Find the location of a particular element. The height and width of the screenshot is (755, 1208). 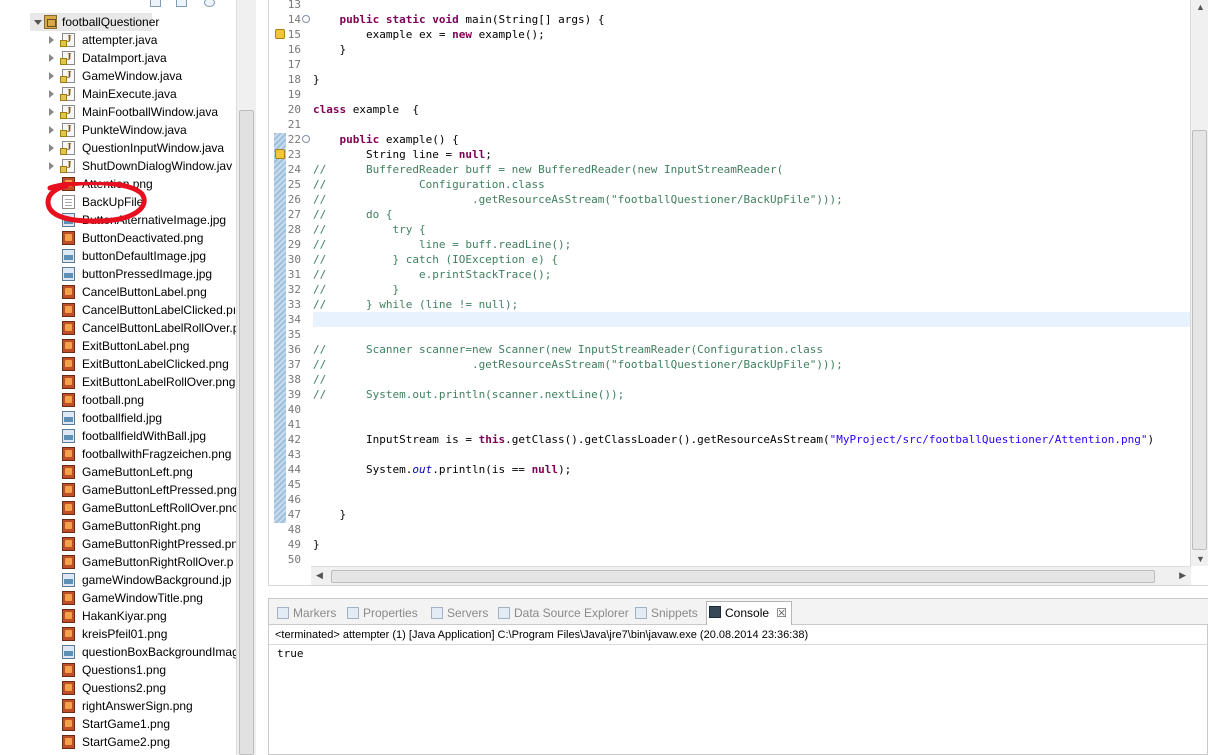

code-line: // } catch (IOException e) { is located at coordinates (435, 259).